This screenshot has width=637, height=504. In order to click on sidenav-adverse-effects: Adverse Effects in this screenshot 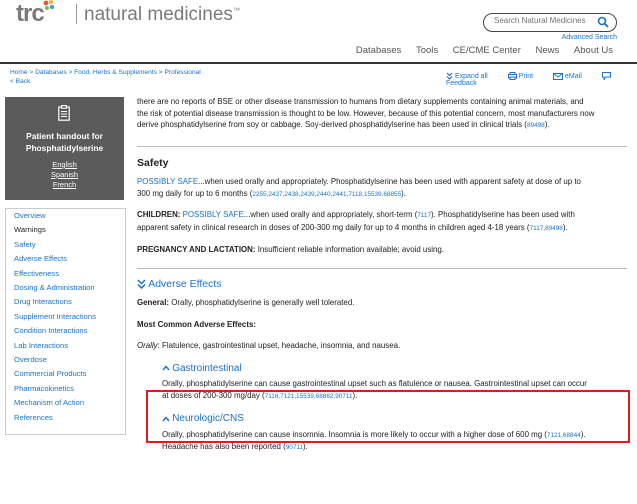, I will do `click(65, 259)`.